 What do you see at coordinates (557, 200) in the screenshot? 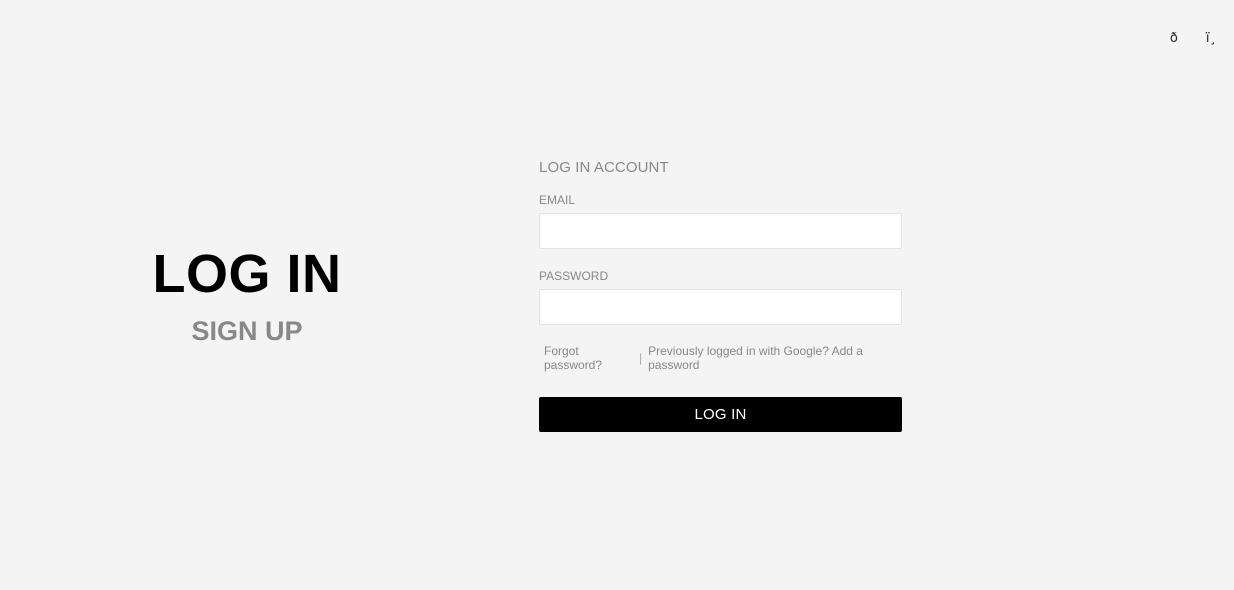
I see `email-label: EMAIL` at bounding box center [557, 200].